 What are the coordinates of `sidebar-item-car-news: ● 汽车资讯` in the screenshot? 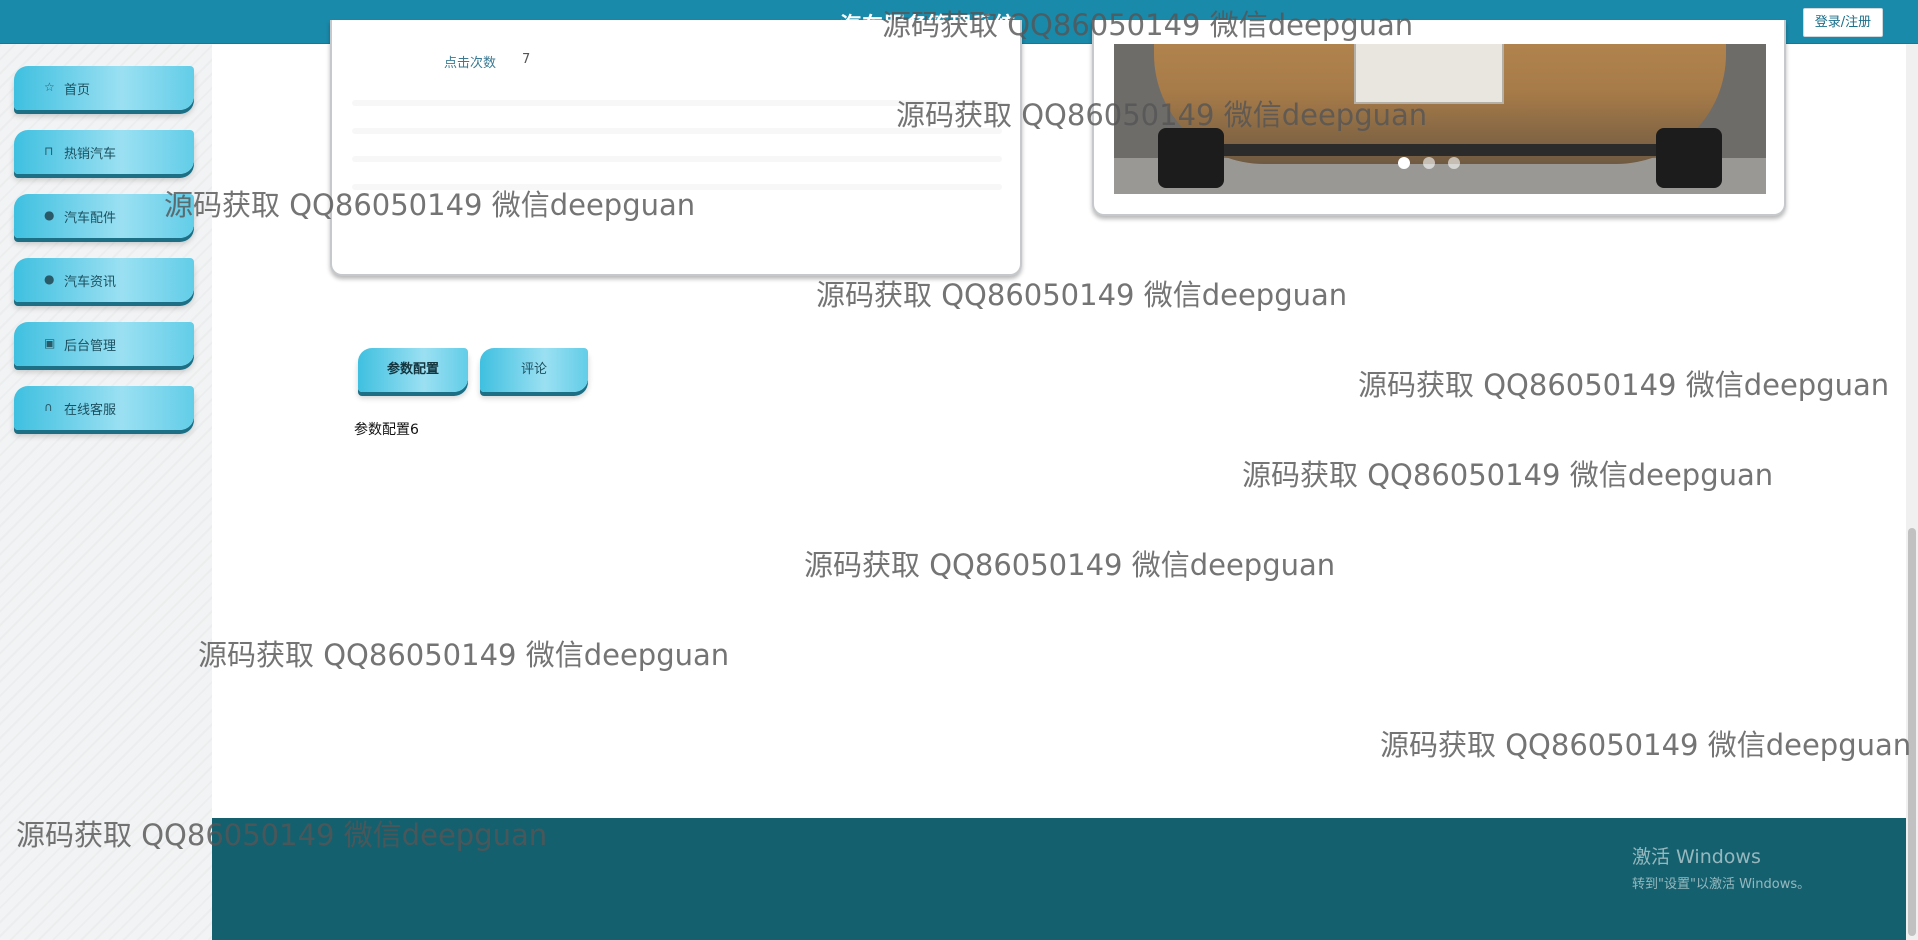 It's located at (104, 280).